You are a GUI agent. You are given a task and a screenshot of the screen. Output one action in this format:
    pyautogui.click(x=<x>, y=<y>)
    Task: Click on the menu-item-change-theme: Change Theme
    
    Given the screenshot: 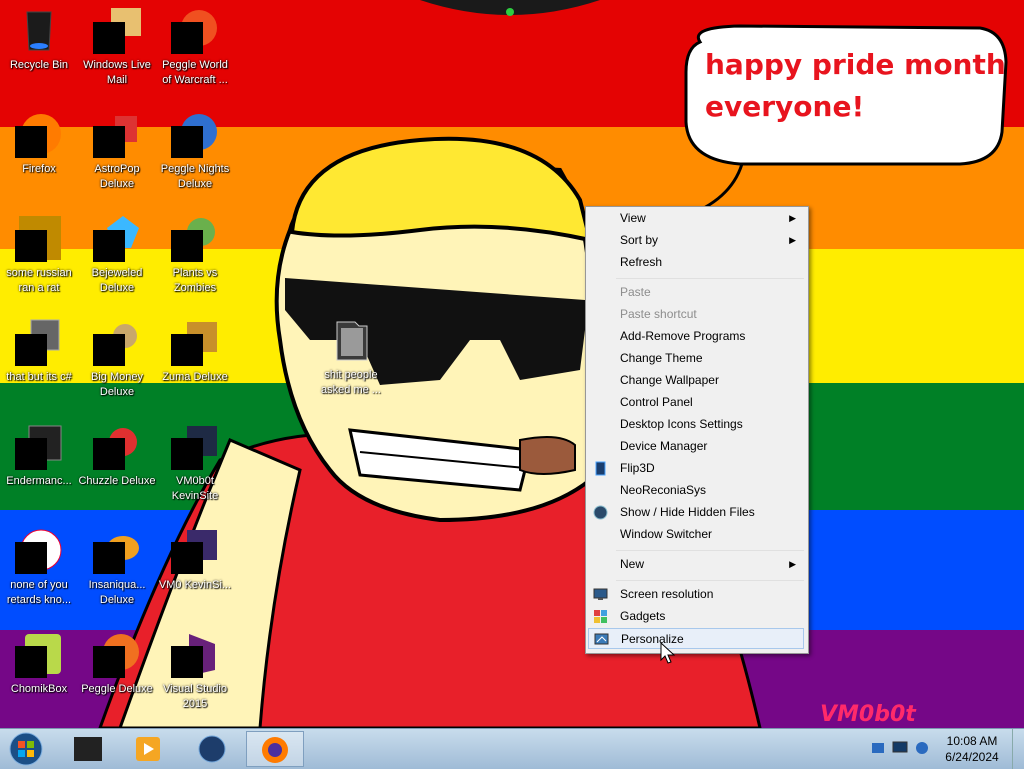 What is the action you would take?
    pyautogui.click(x=696, y=358)
    